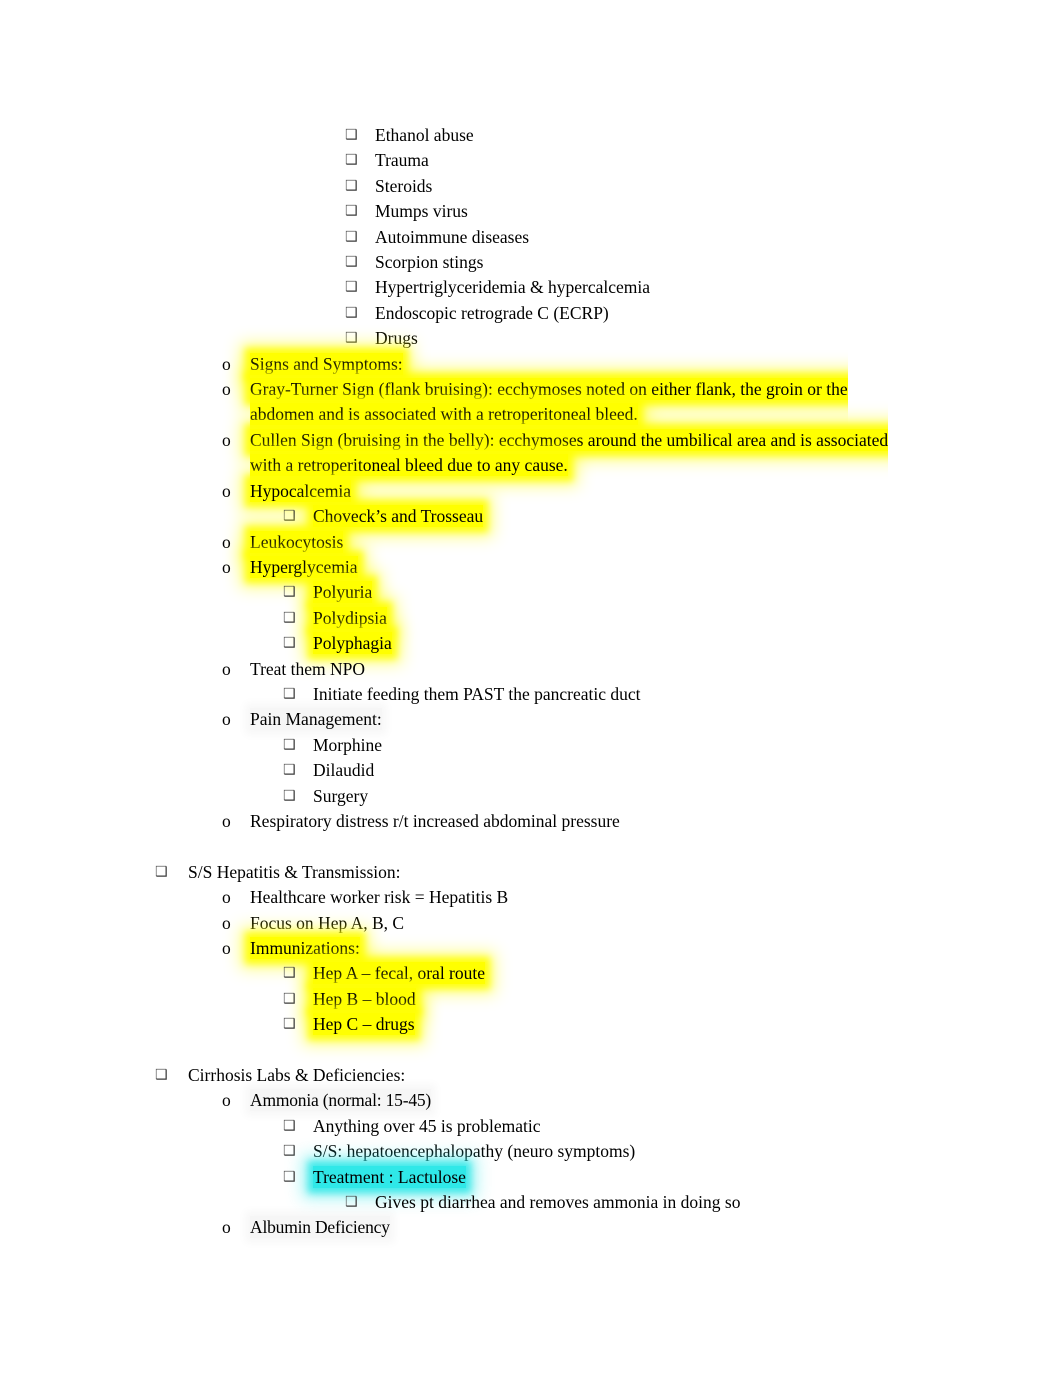  Describe the element at coordinates (531, 542) in the screenshot. I see `list-item: o Leukocytosis` at that location.